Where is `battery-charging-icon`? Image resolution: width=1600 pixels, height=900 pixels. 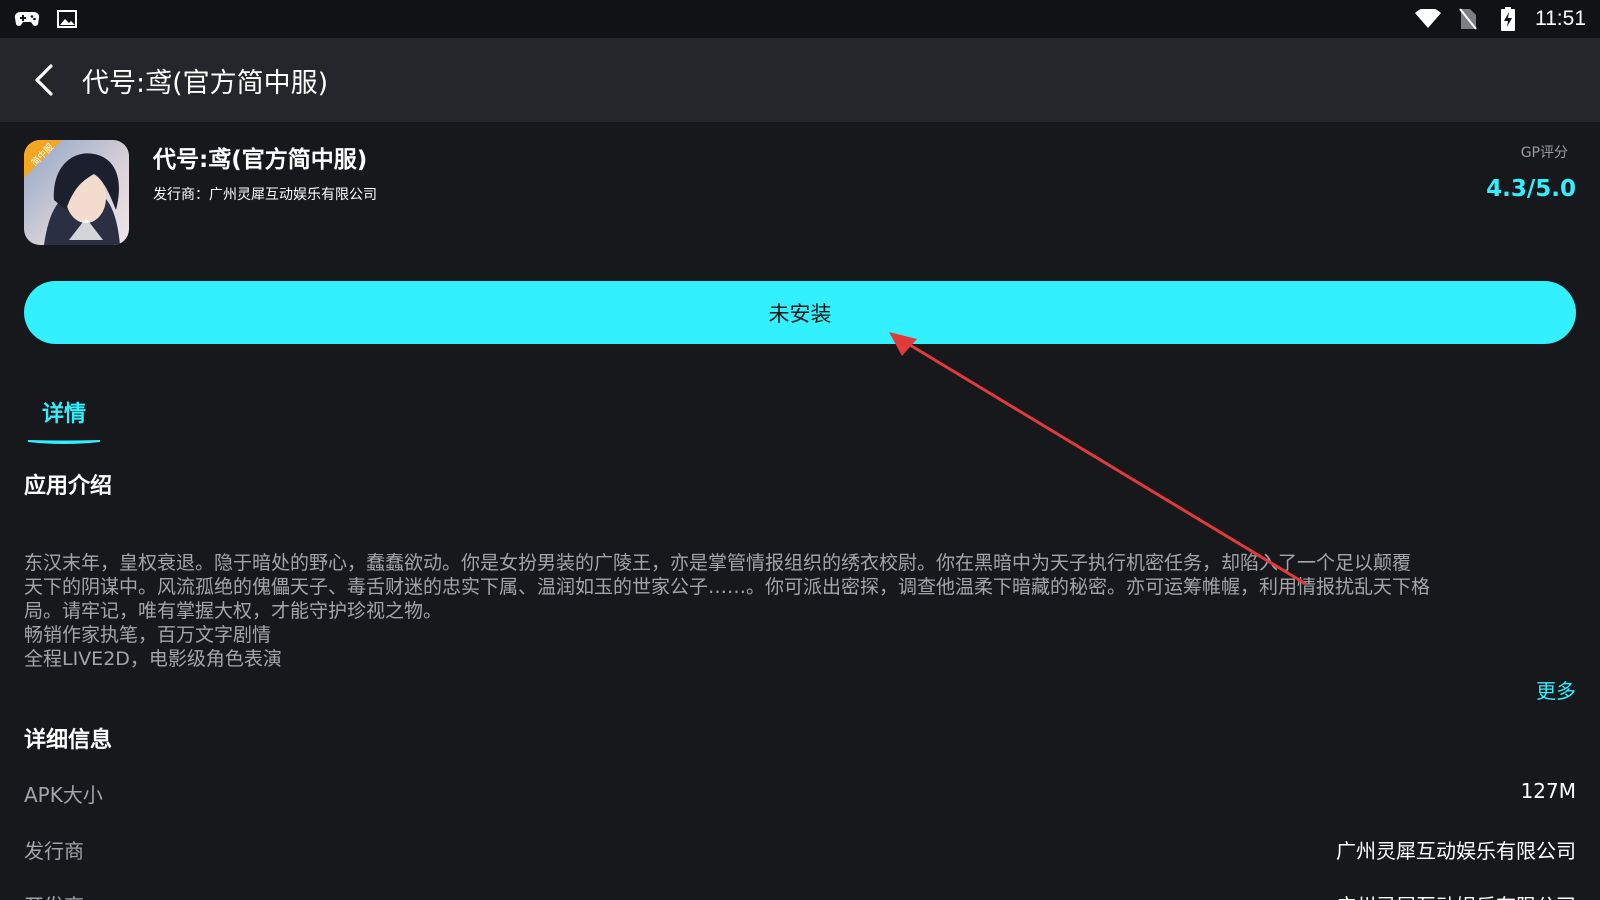
battery-charging-icon is located at coordinates (1508, 19).